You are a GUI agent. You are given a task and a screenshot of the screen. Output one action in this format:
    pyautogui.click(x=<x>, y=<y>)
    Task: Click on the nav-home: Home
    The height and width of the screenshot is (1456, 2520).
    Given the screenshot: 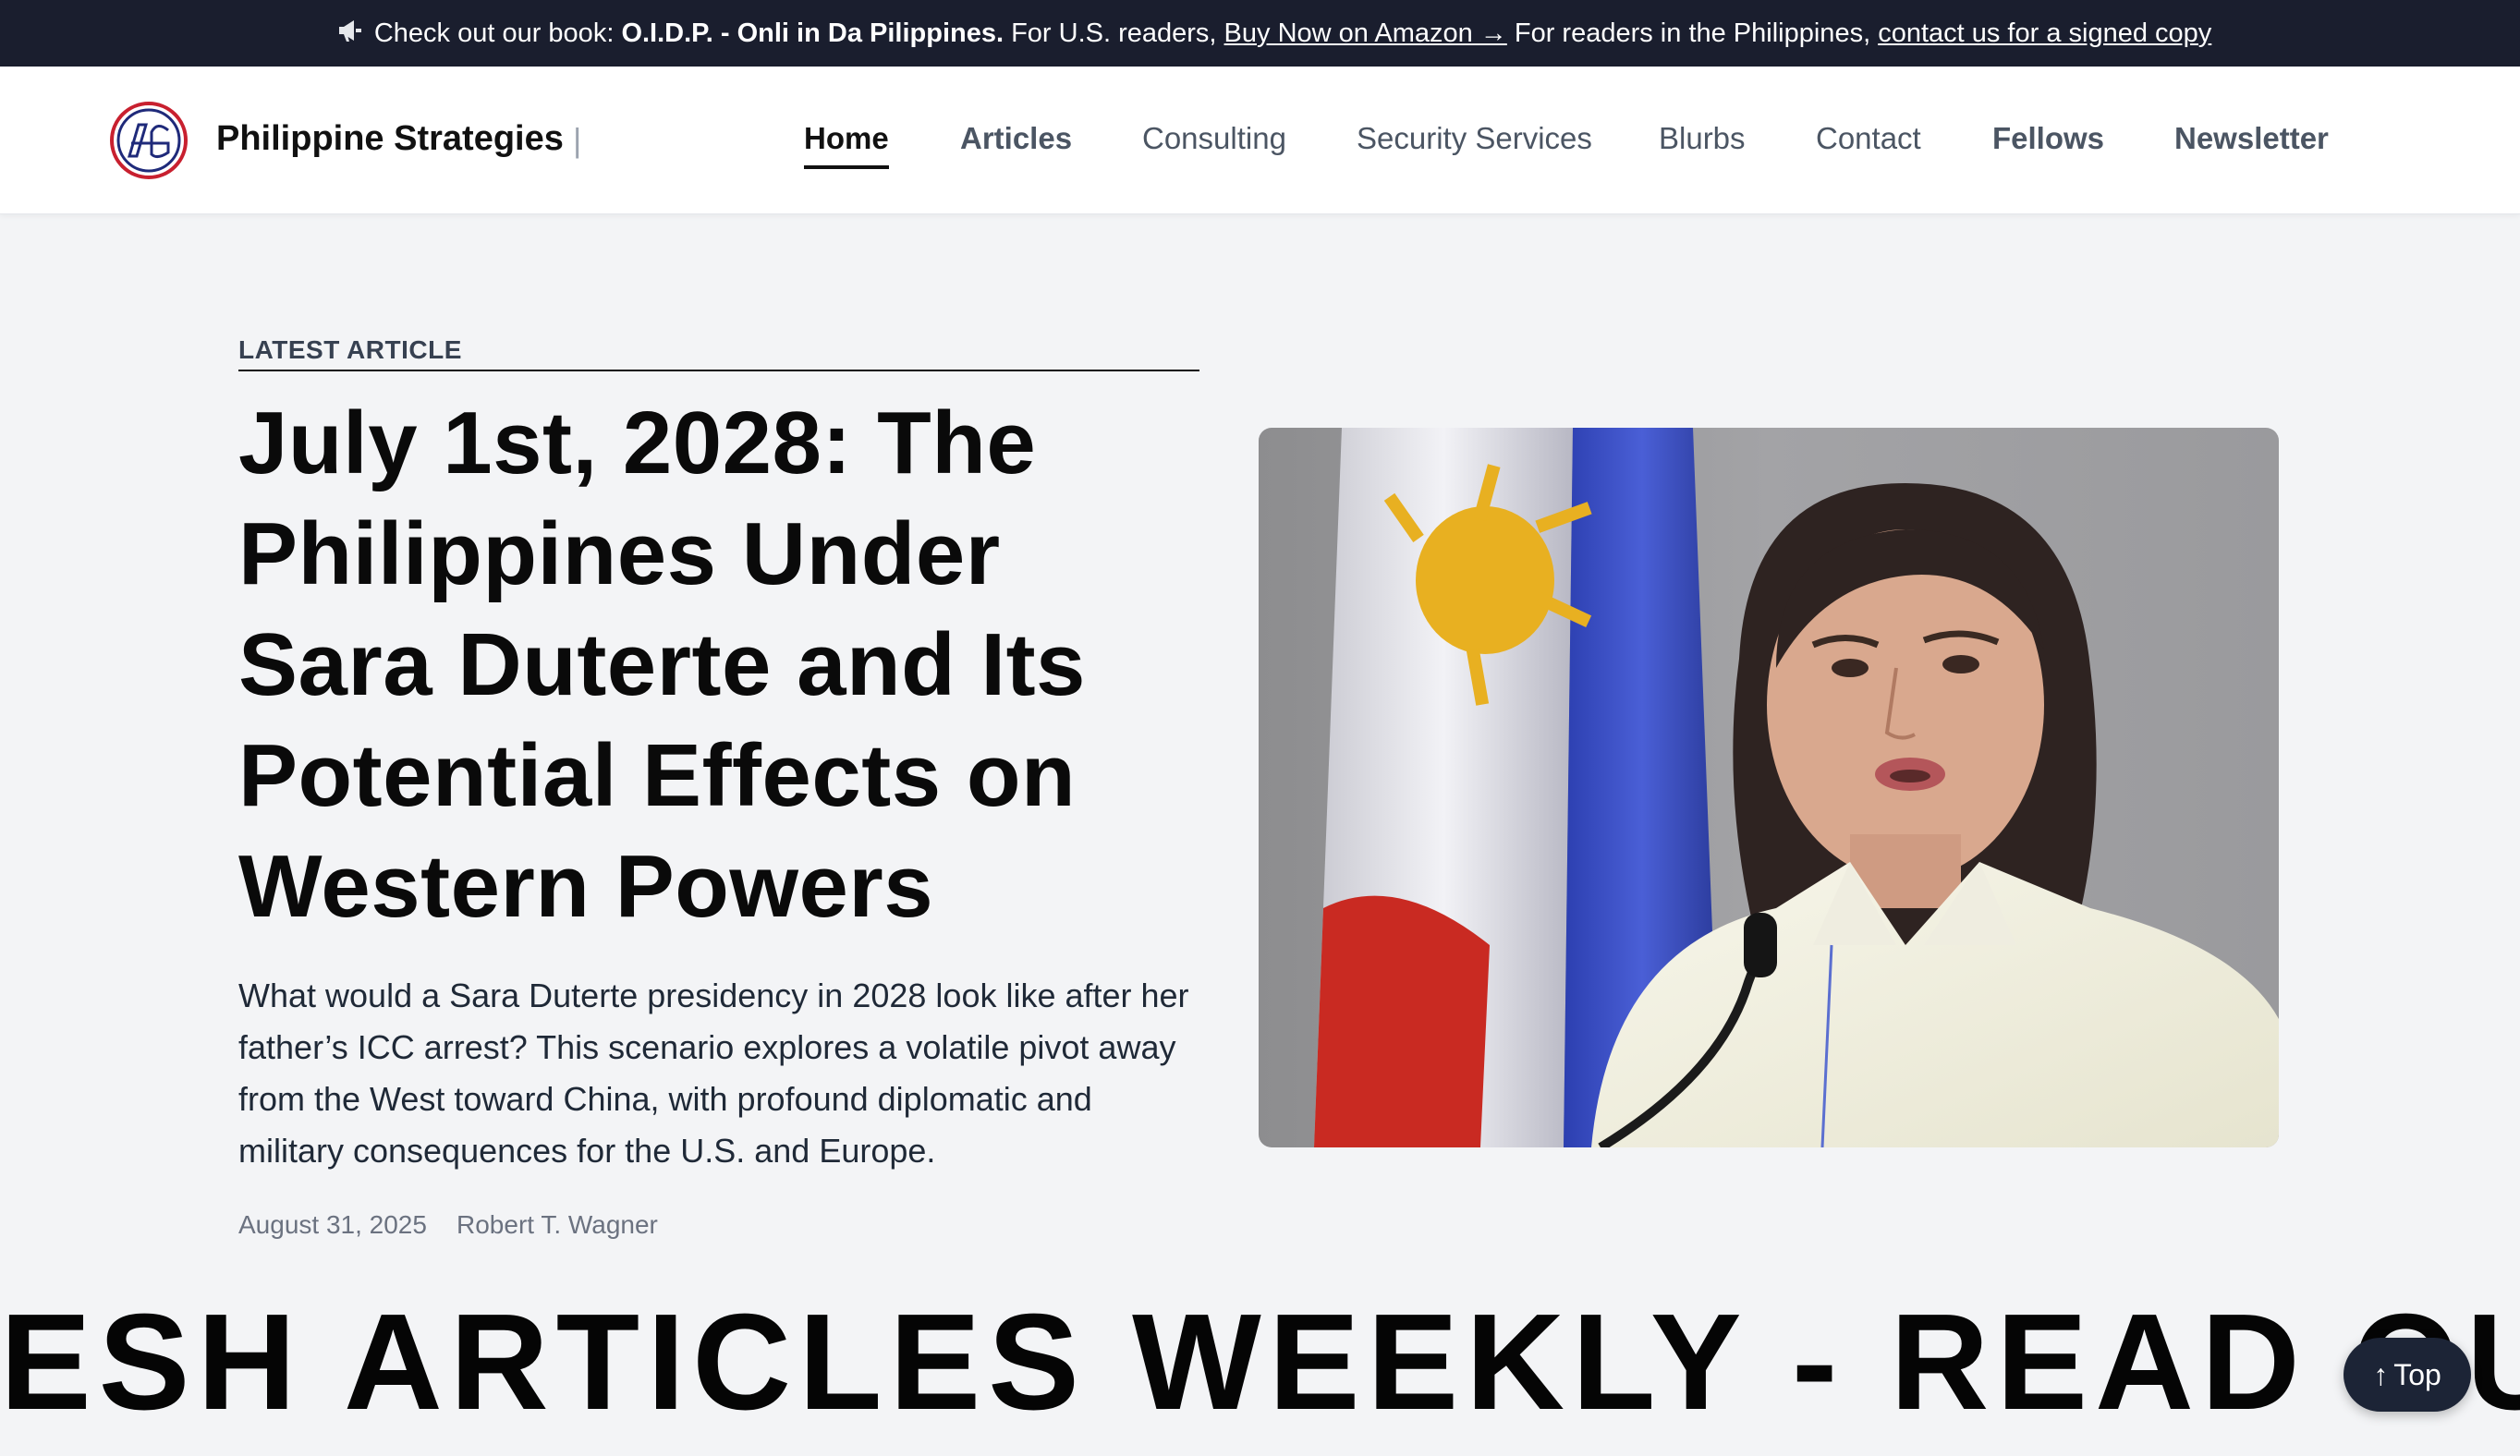 What is the action you would take?
    pyautogui.click(x=846, y=145)
    